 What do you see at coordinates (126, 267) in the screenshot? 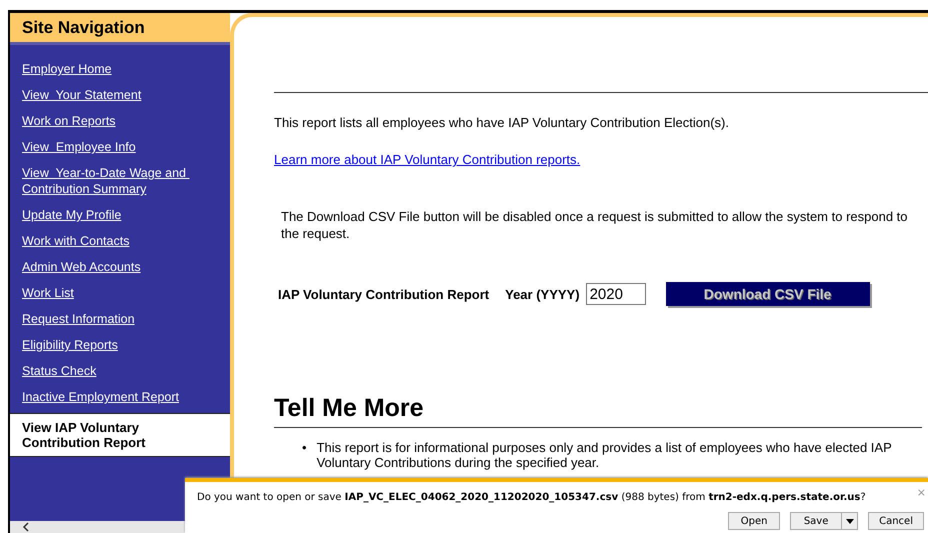
I see `nav-link: Admin Web Accounts` at bounding box center [126, 267].